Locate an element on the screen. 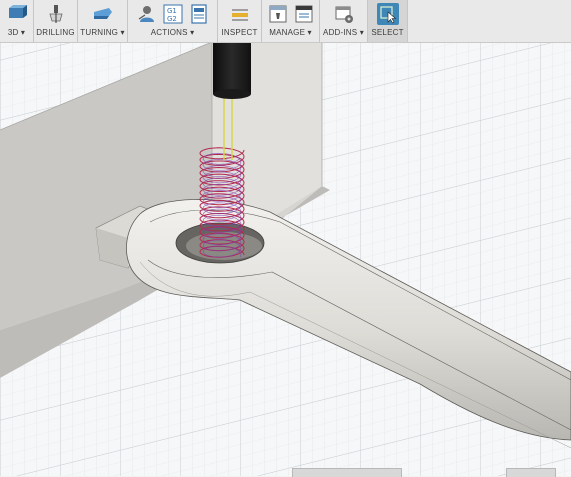 Image resolution: width=571 pixels, height=477 pixels. solid-3d-icon is located at coordinates (17, 14).